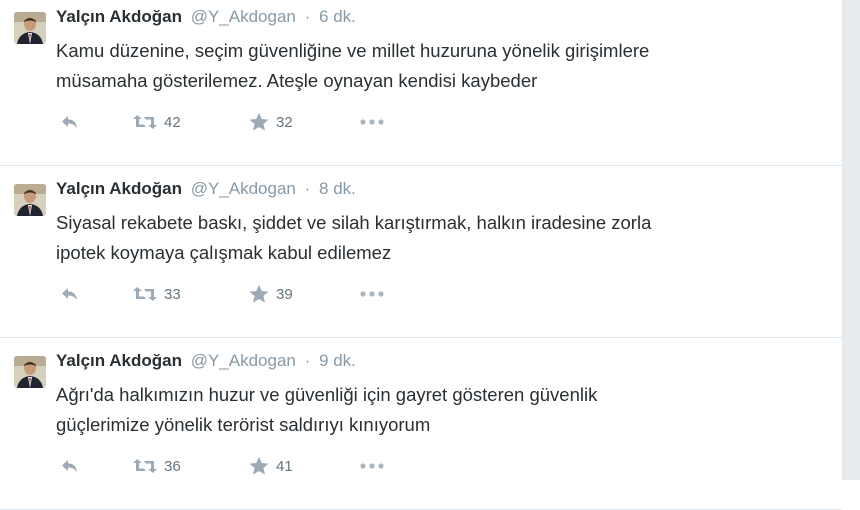 This screenshot has width=860, height=510. I want to click on favorite-button: 39, so click(270, 294).